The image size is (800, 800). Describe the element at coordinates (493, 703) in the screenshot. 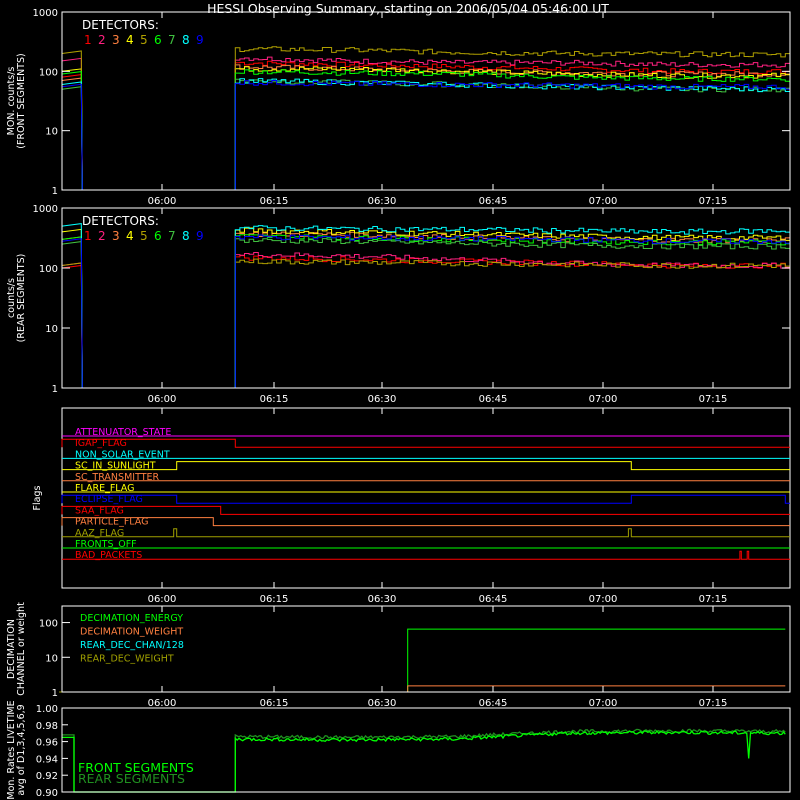

I see `decimation-xtick-label: 06:45` at that location.